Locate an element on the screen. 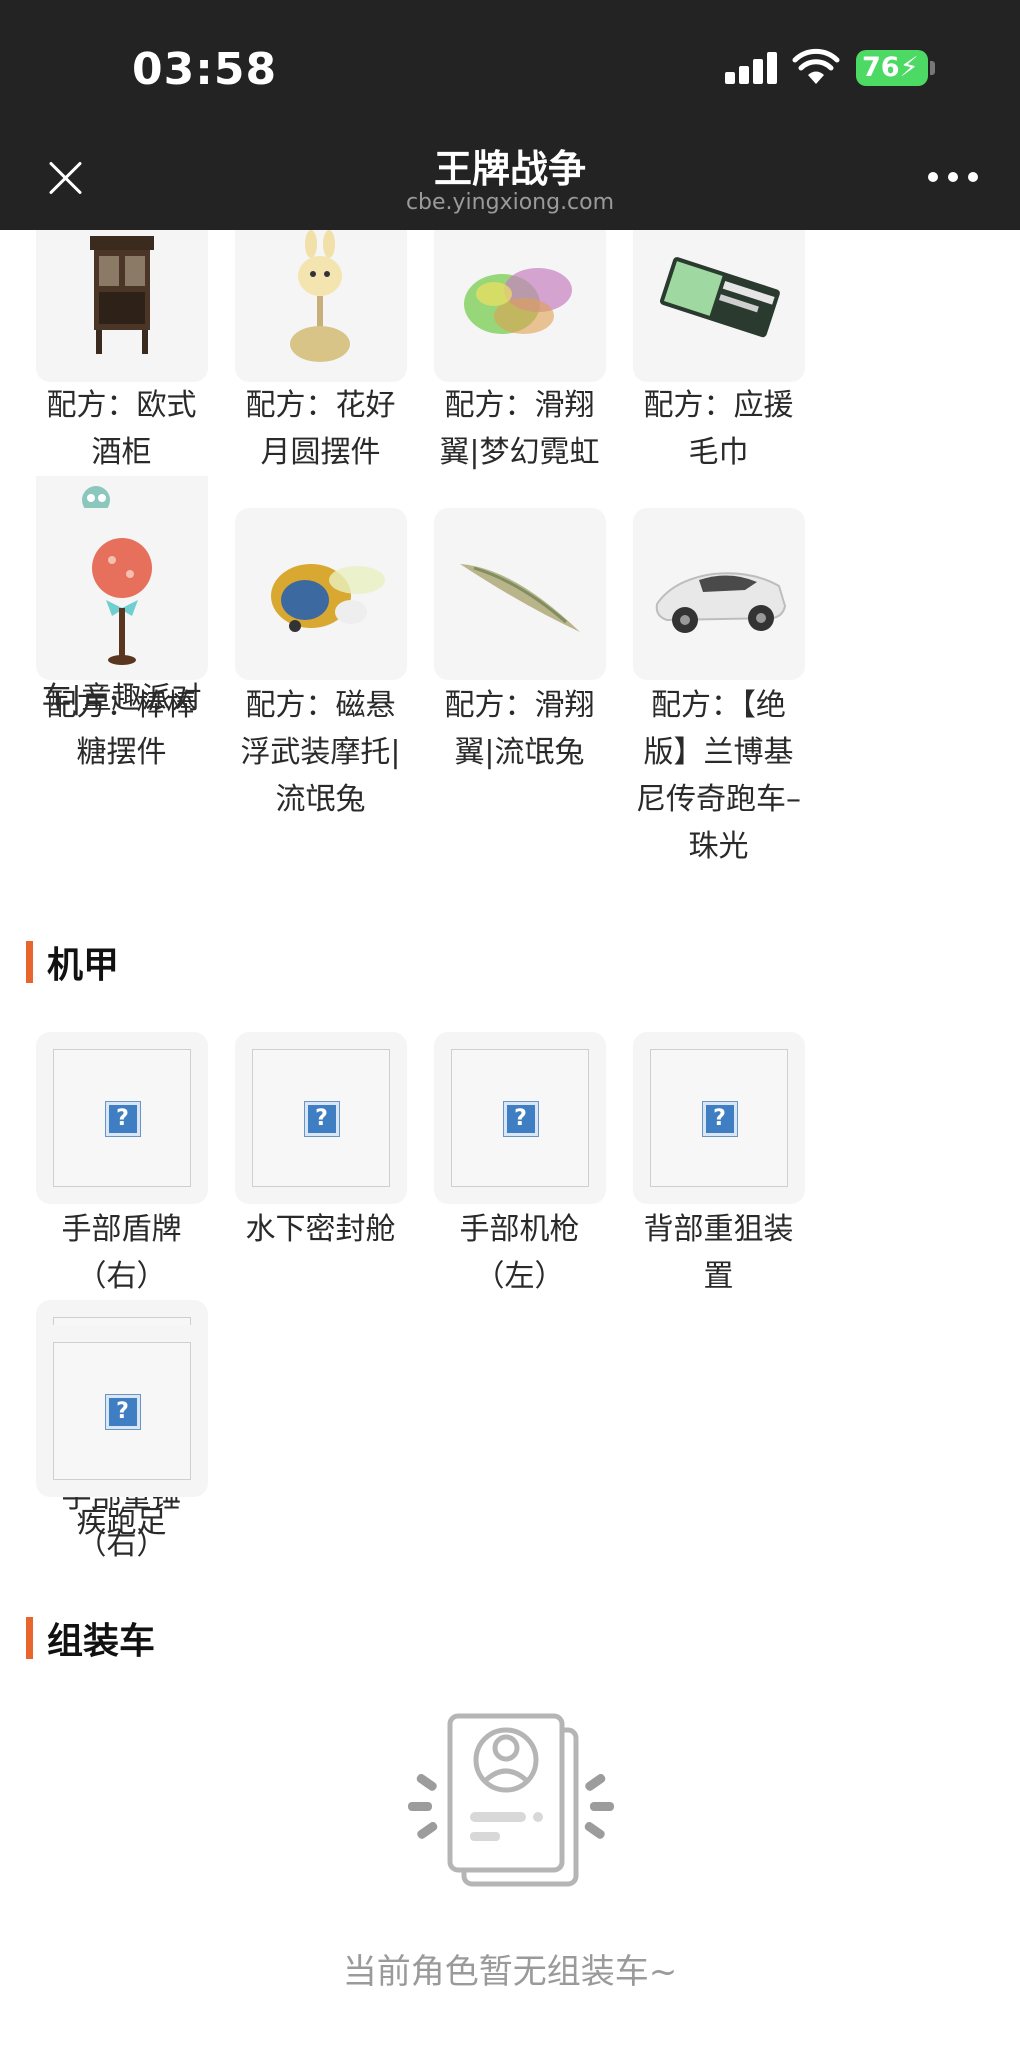 This screenshot has width=1020, height=2051. page-title: 王牌战争 is located at coordinates (509, 169).